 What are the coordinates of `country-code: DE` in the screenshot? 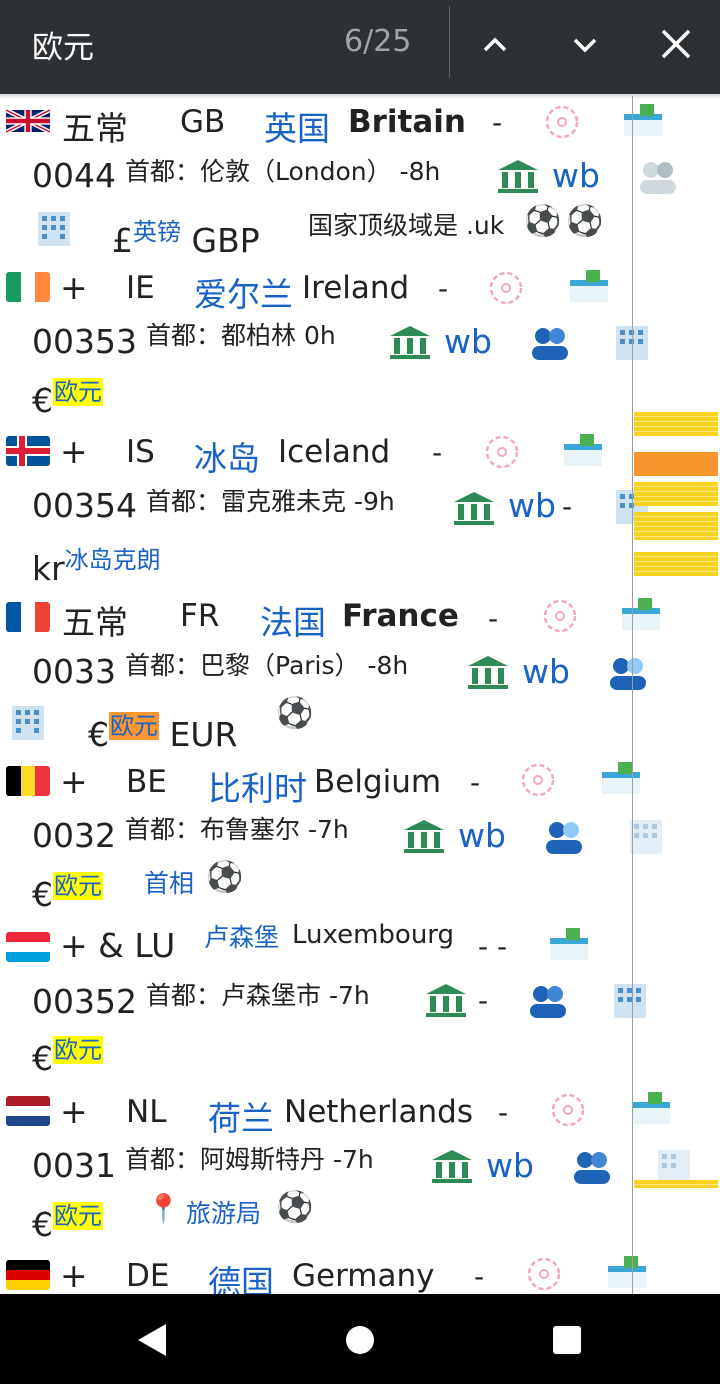 It's located at (148, 1276).